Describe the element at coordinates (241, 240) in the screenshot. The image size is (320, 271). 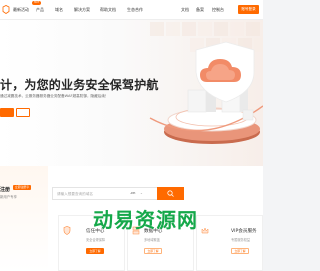
I see `card-desc-vip: 专属服务权益` at that location.